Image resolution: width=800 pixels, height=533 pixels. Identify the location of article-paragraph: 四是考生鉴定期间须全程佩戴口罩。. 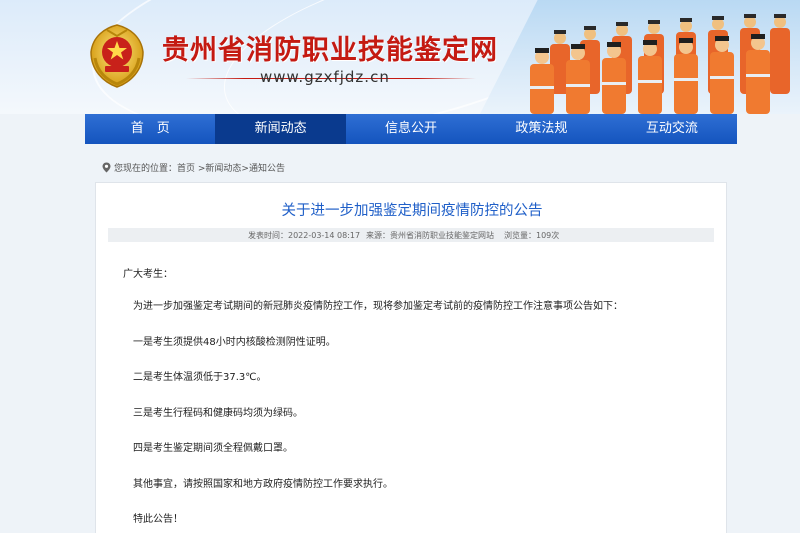
(213, 448).